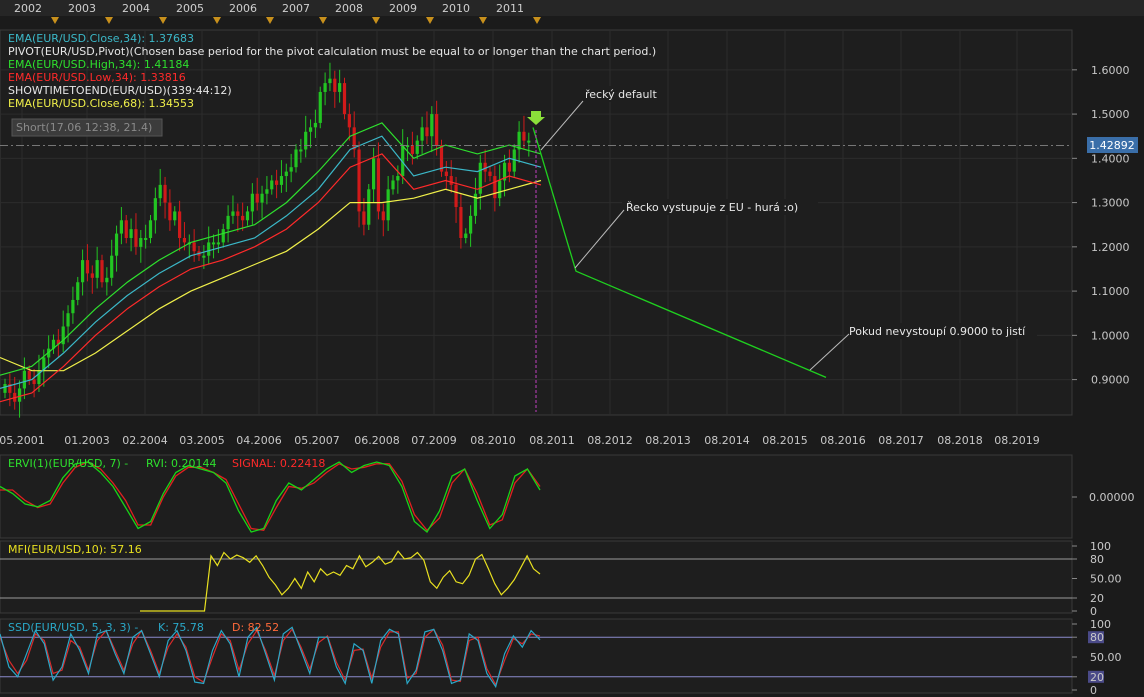 The height and width of the screenshot is (697, 1144). I want to click on date-tick-label: 01.2003, so click(87, 440).